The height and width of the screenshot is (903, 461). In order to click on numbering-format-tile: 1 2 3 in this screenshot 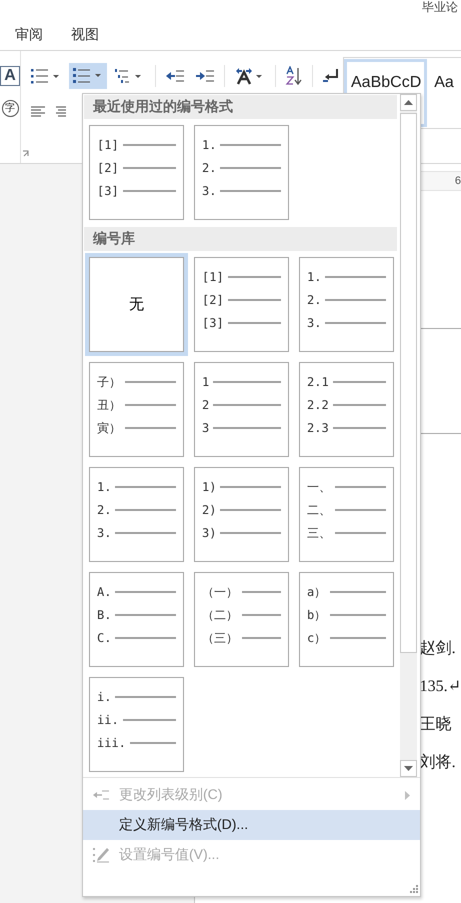, I will do `click(241, 409)`.